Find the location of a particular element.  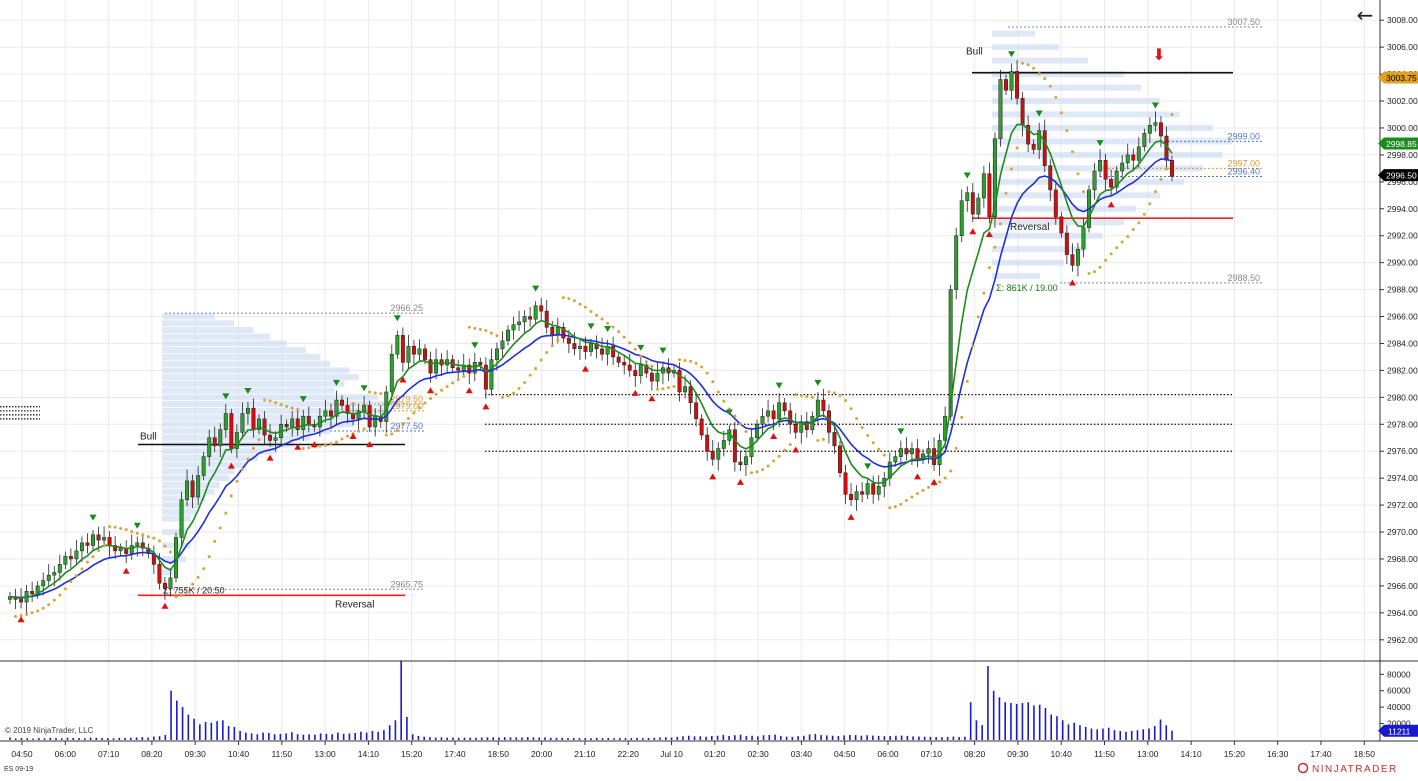

volume-axis: 80000600004000020000 is located at coordinates (1395, 699).